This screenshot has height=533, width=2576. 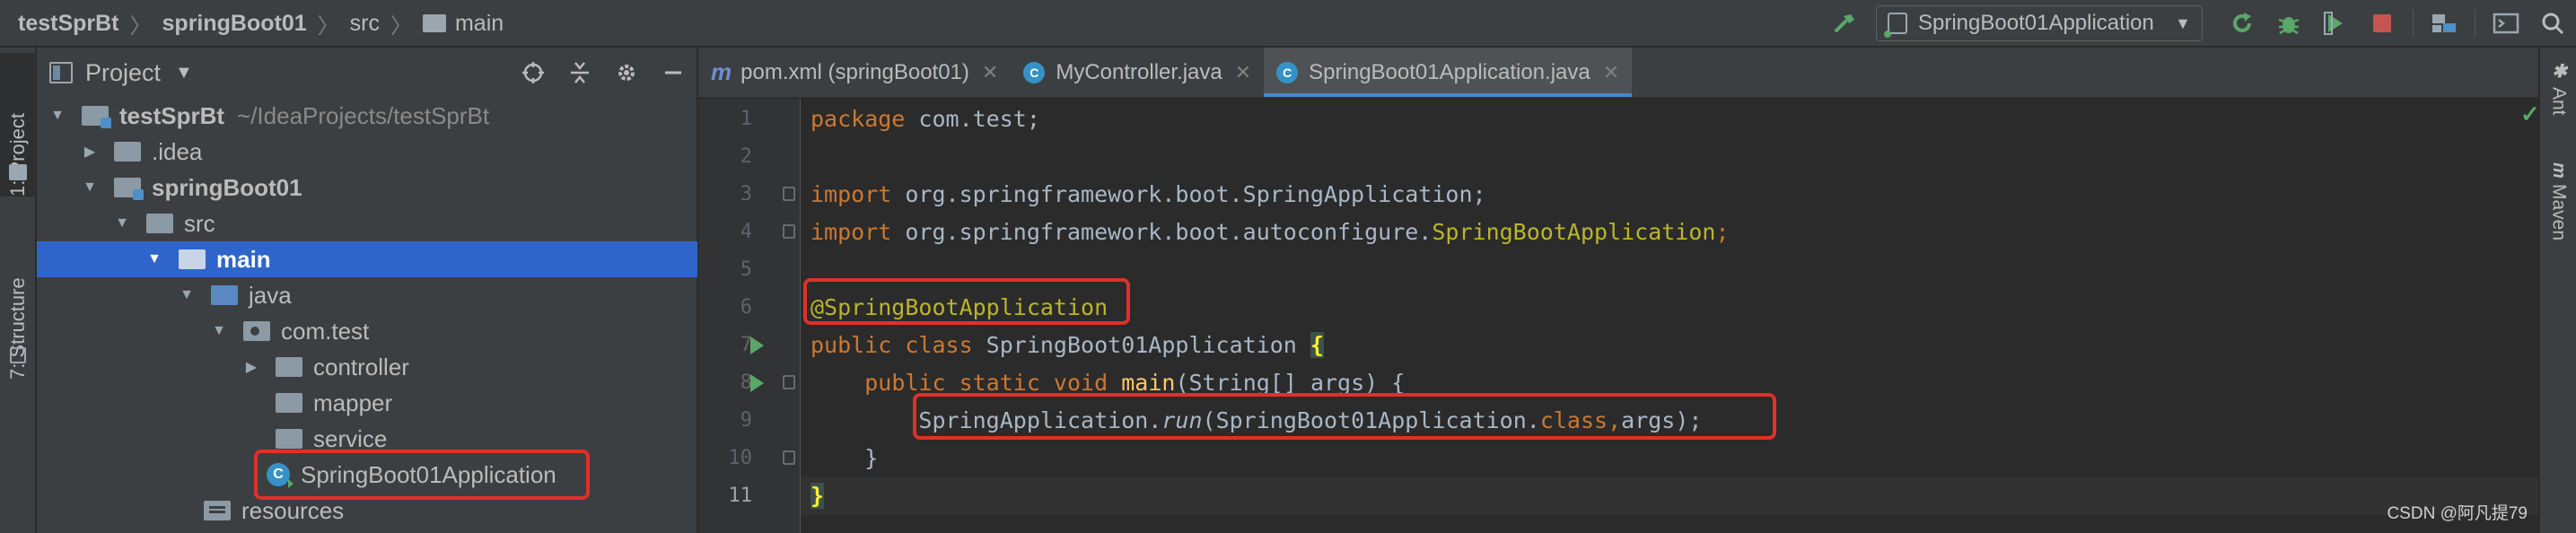 What do you see at coordinates (2506, 23) in the screenshot?
I see `terminal-icon` at bounding box center [2506, 23].